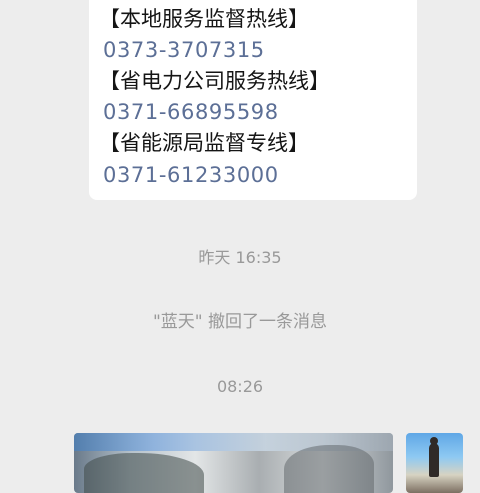 The image size is (480, 493). Describe the element at coordinates (240, 322) in the screenshot. I see `recall-notice: "蓝天" 撤回了一条消息` at that location.